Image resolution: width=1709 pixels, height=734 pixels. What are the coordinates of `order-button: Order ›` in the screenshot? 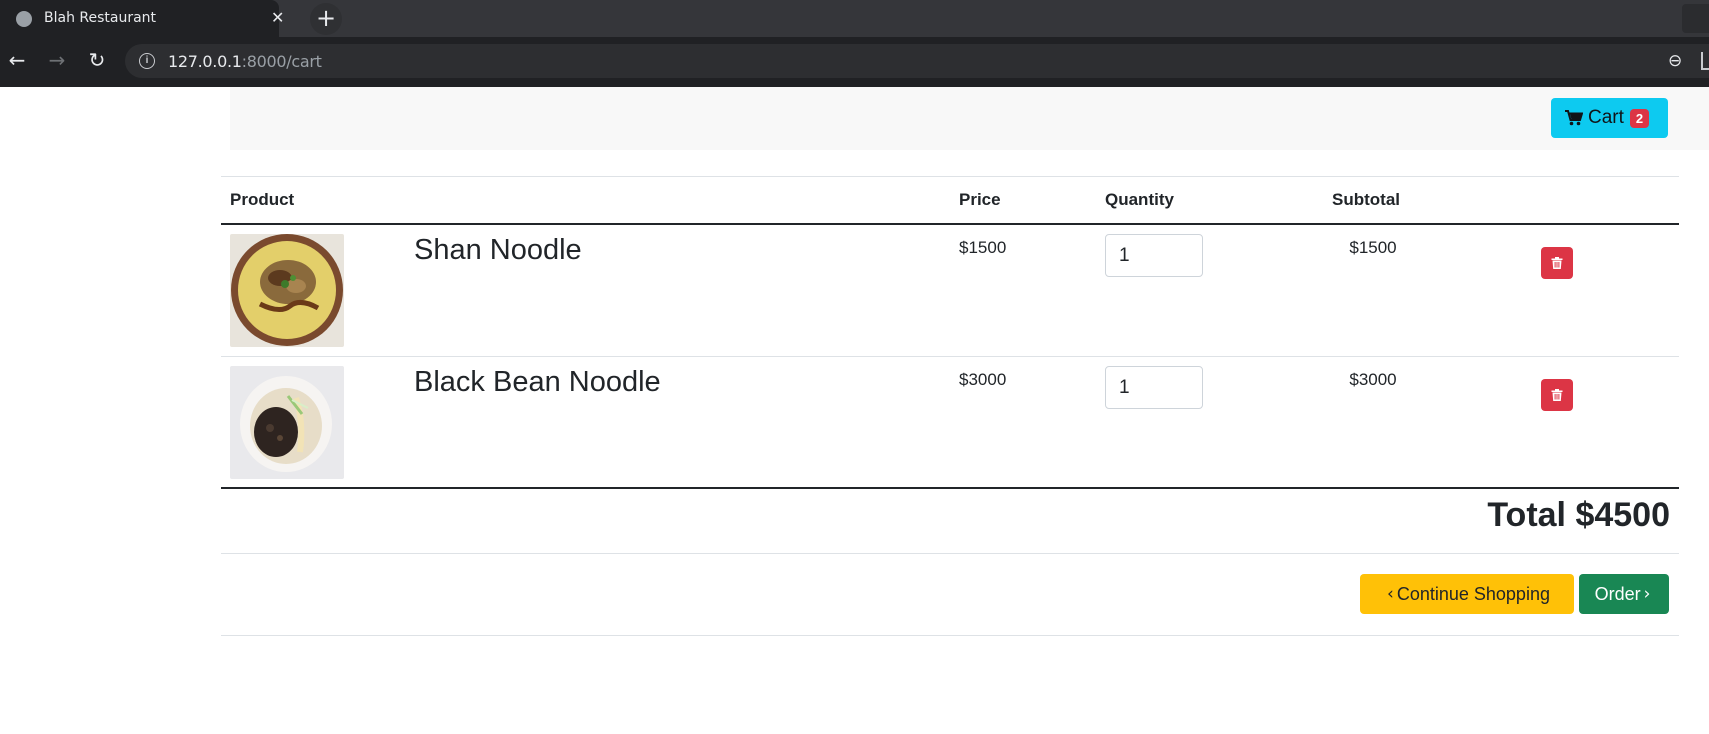 It's located at (1624, 594).